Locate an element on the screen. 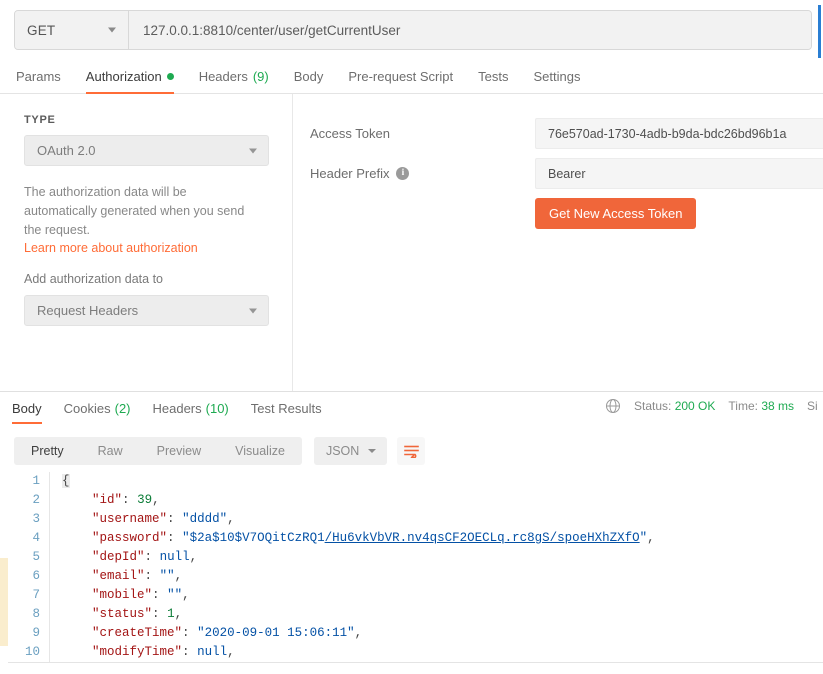 This screenshot has height=674, width=823. size-label-truncated: Si is located at coordinates (812, 406).